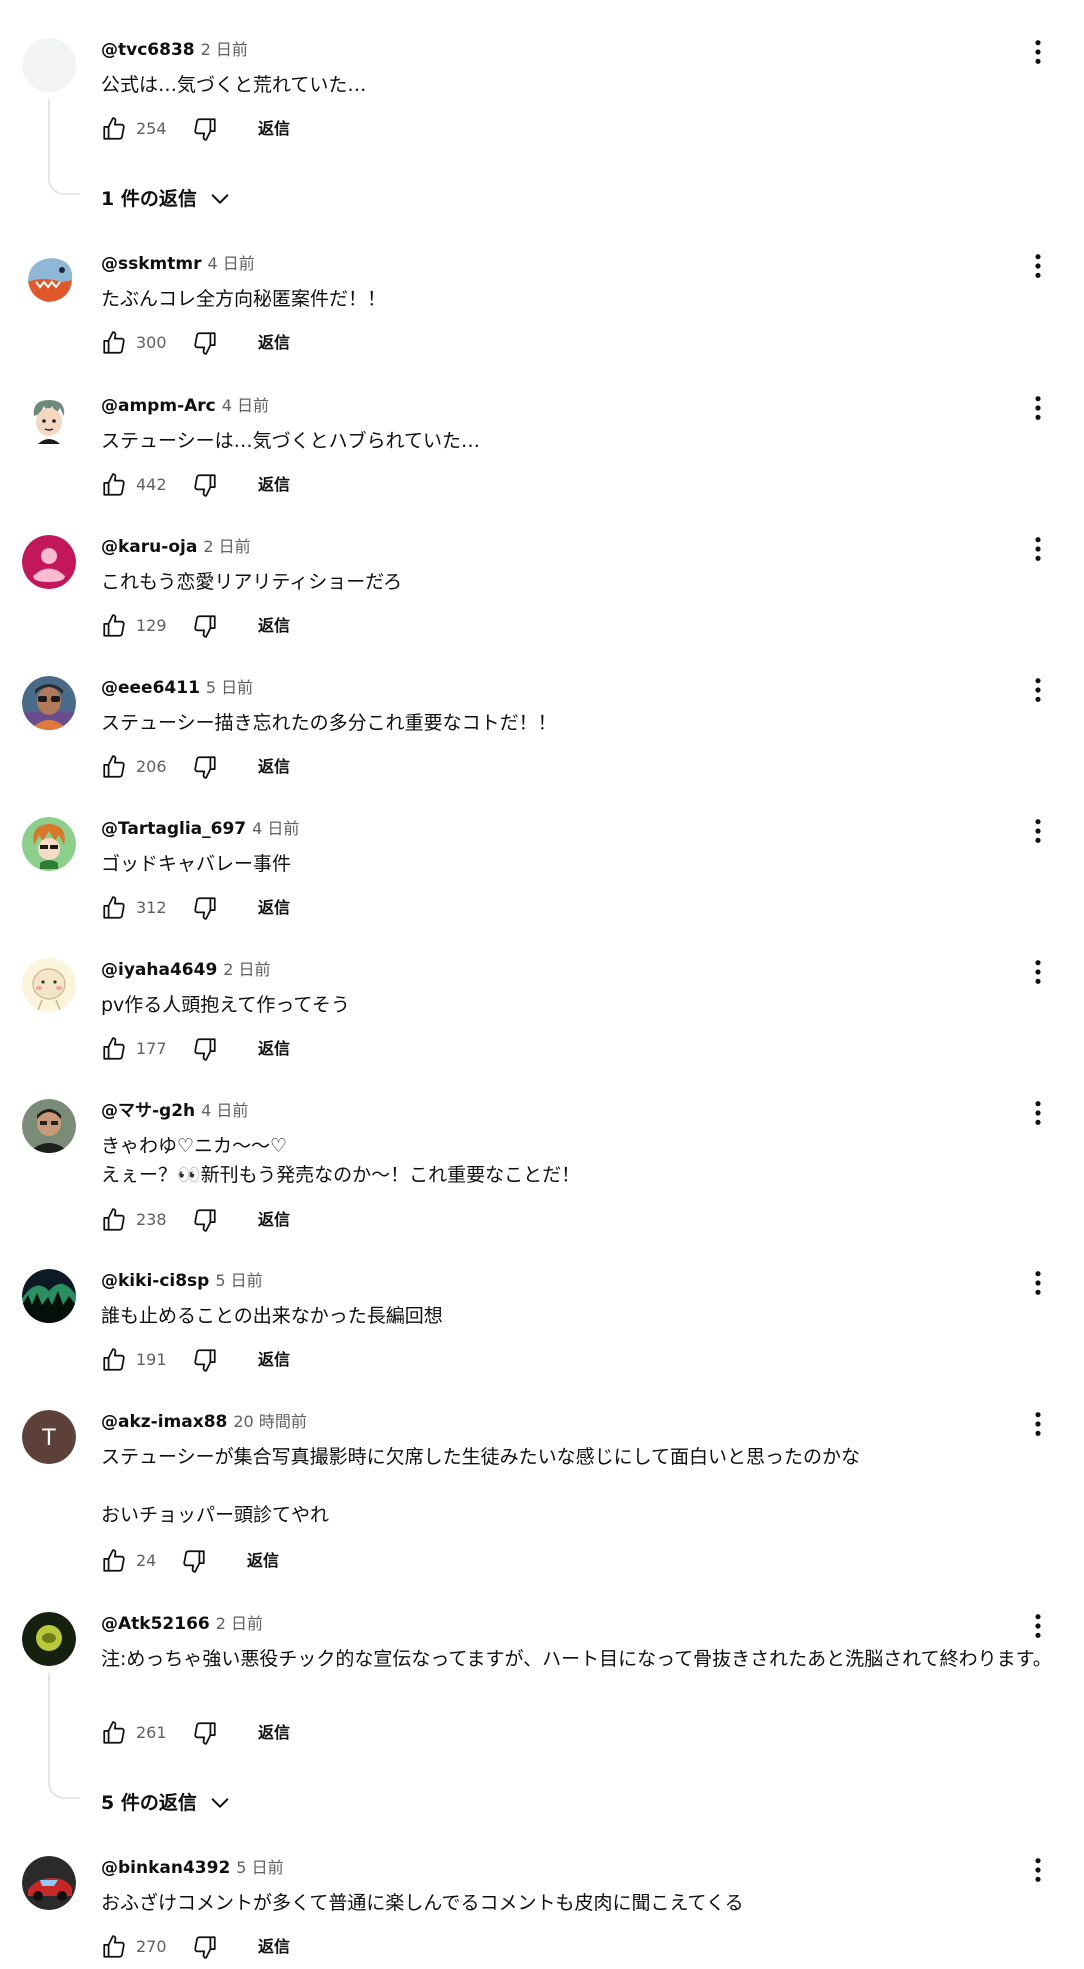  I want to click on author-handle: @マサ-g2h, so click(148, 1111).